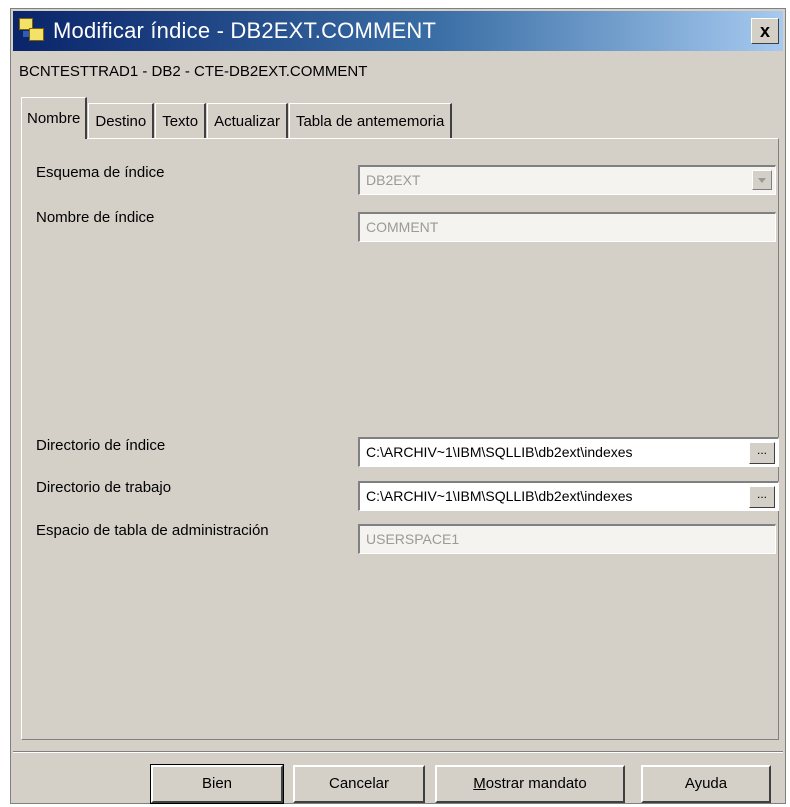 Image resolution: width=790 pixels, height=807 pixels. Describe the element at coordinates (398, 752) in the screenshot. I see `footer-divider` at that location.